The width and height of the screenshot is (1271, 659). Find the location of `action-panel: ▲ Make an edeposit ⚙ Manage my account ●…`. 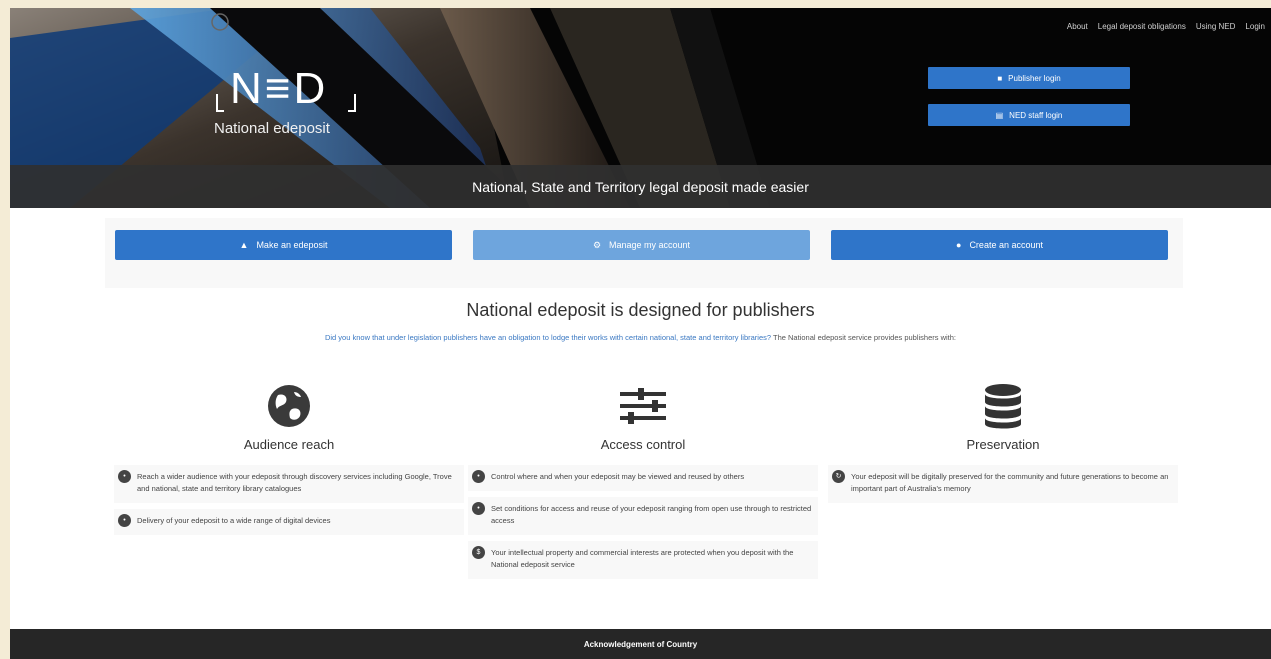

action-panel: ▲ Make an edeposit ⚙ Manage my account ●… is located at coordinates (644, 253).